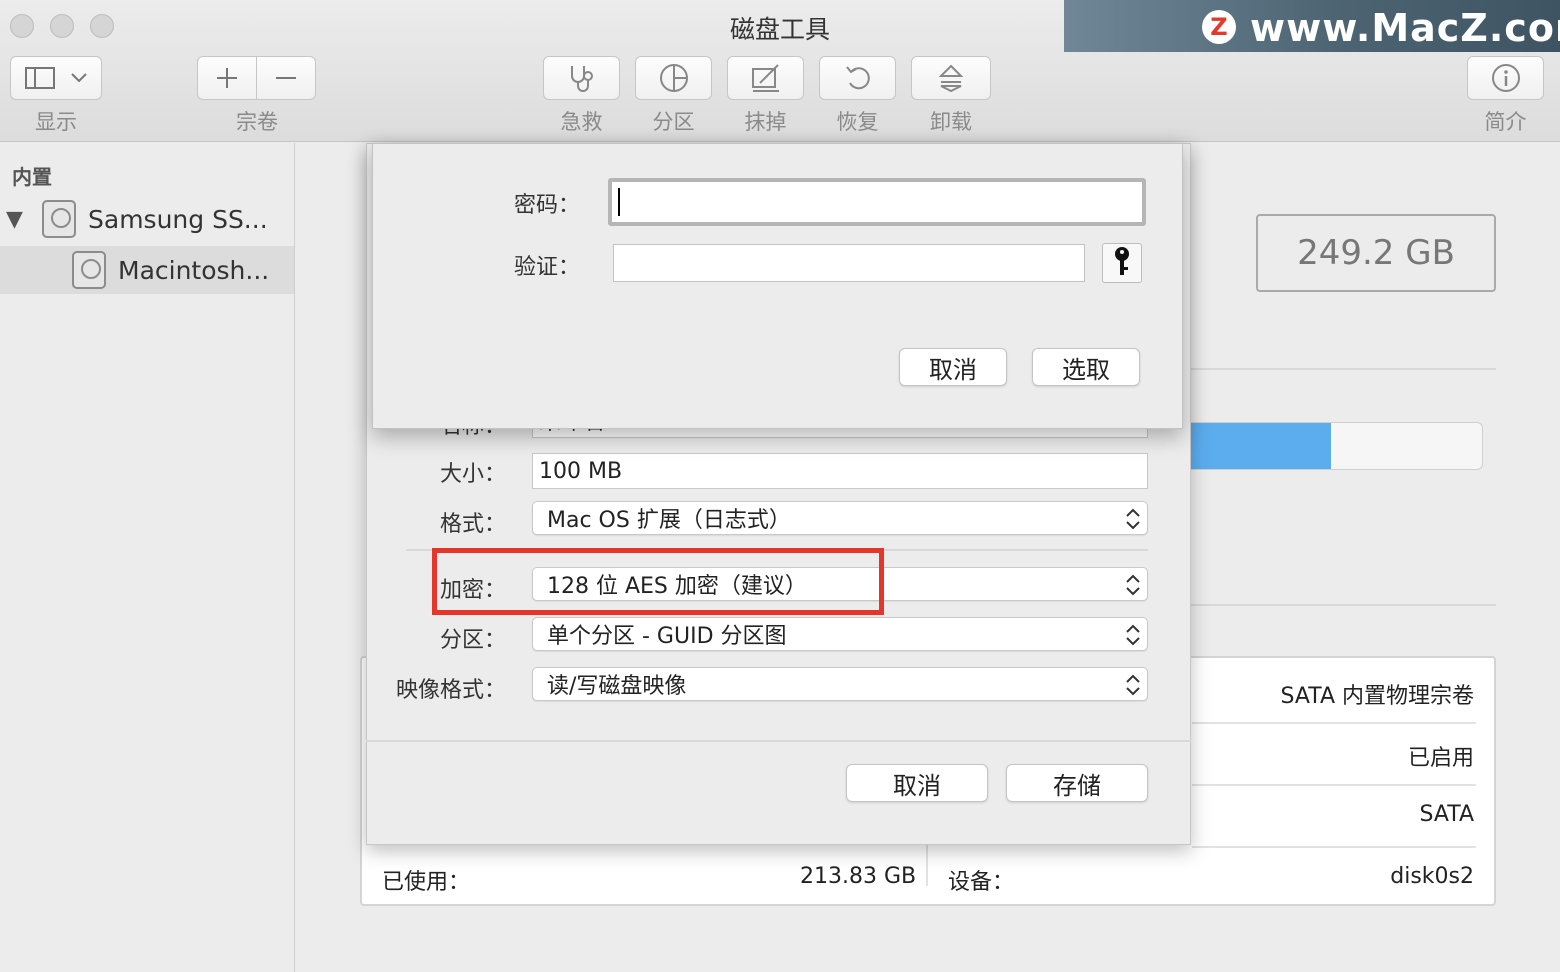 This screenshot has width=1560, height=972. What do you see at coordinates (1336, 446) in the screenshot?
I see `usage-bar` at bounding box center [1336, 446].